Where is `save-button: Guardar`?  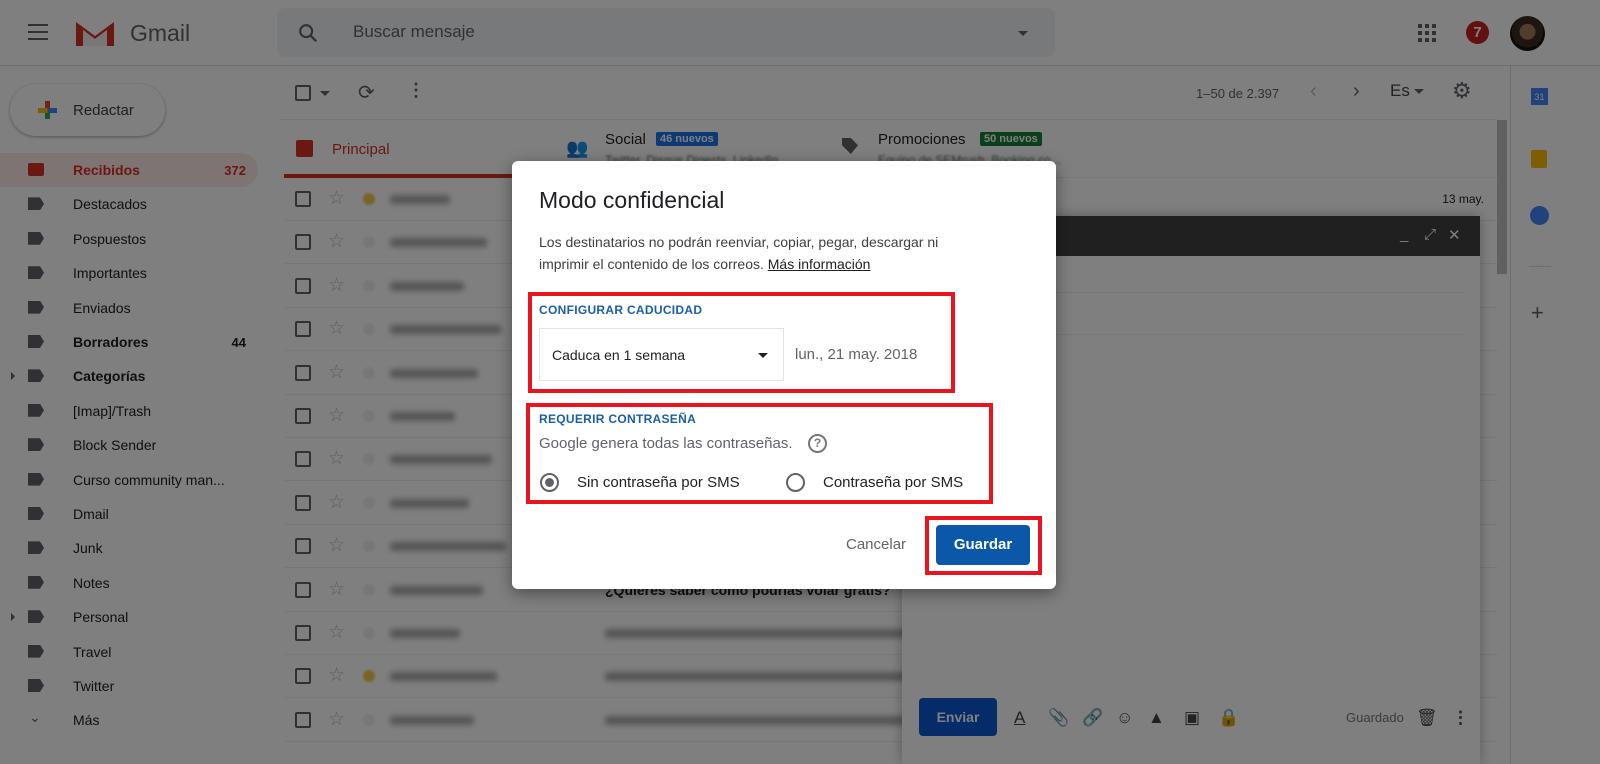 save-button: Guardar is located at coordinates (983, 545).